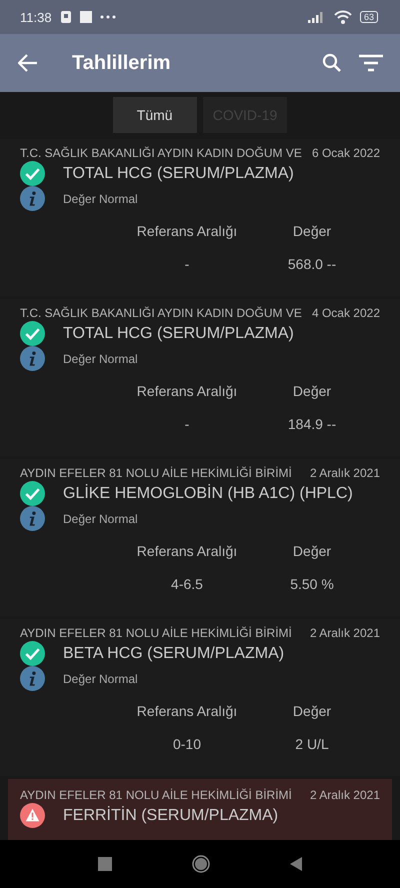 The width and height of the screenshot is (400, 888). Describe the element at coordinates (332, 63) in the screenshot. I see `search-icon` at that location.